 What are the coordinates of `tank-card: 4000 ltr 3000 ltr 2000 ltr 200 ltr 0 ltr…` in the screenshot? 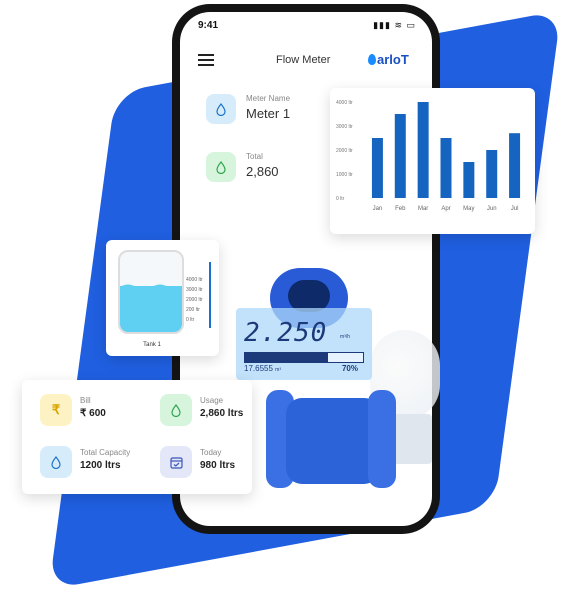 It's located at (162, 298).